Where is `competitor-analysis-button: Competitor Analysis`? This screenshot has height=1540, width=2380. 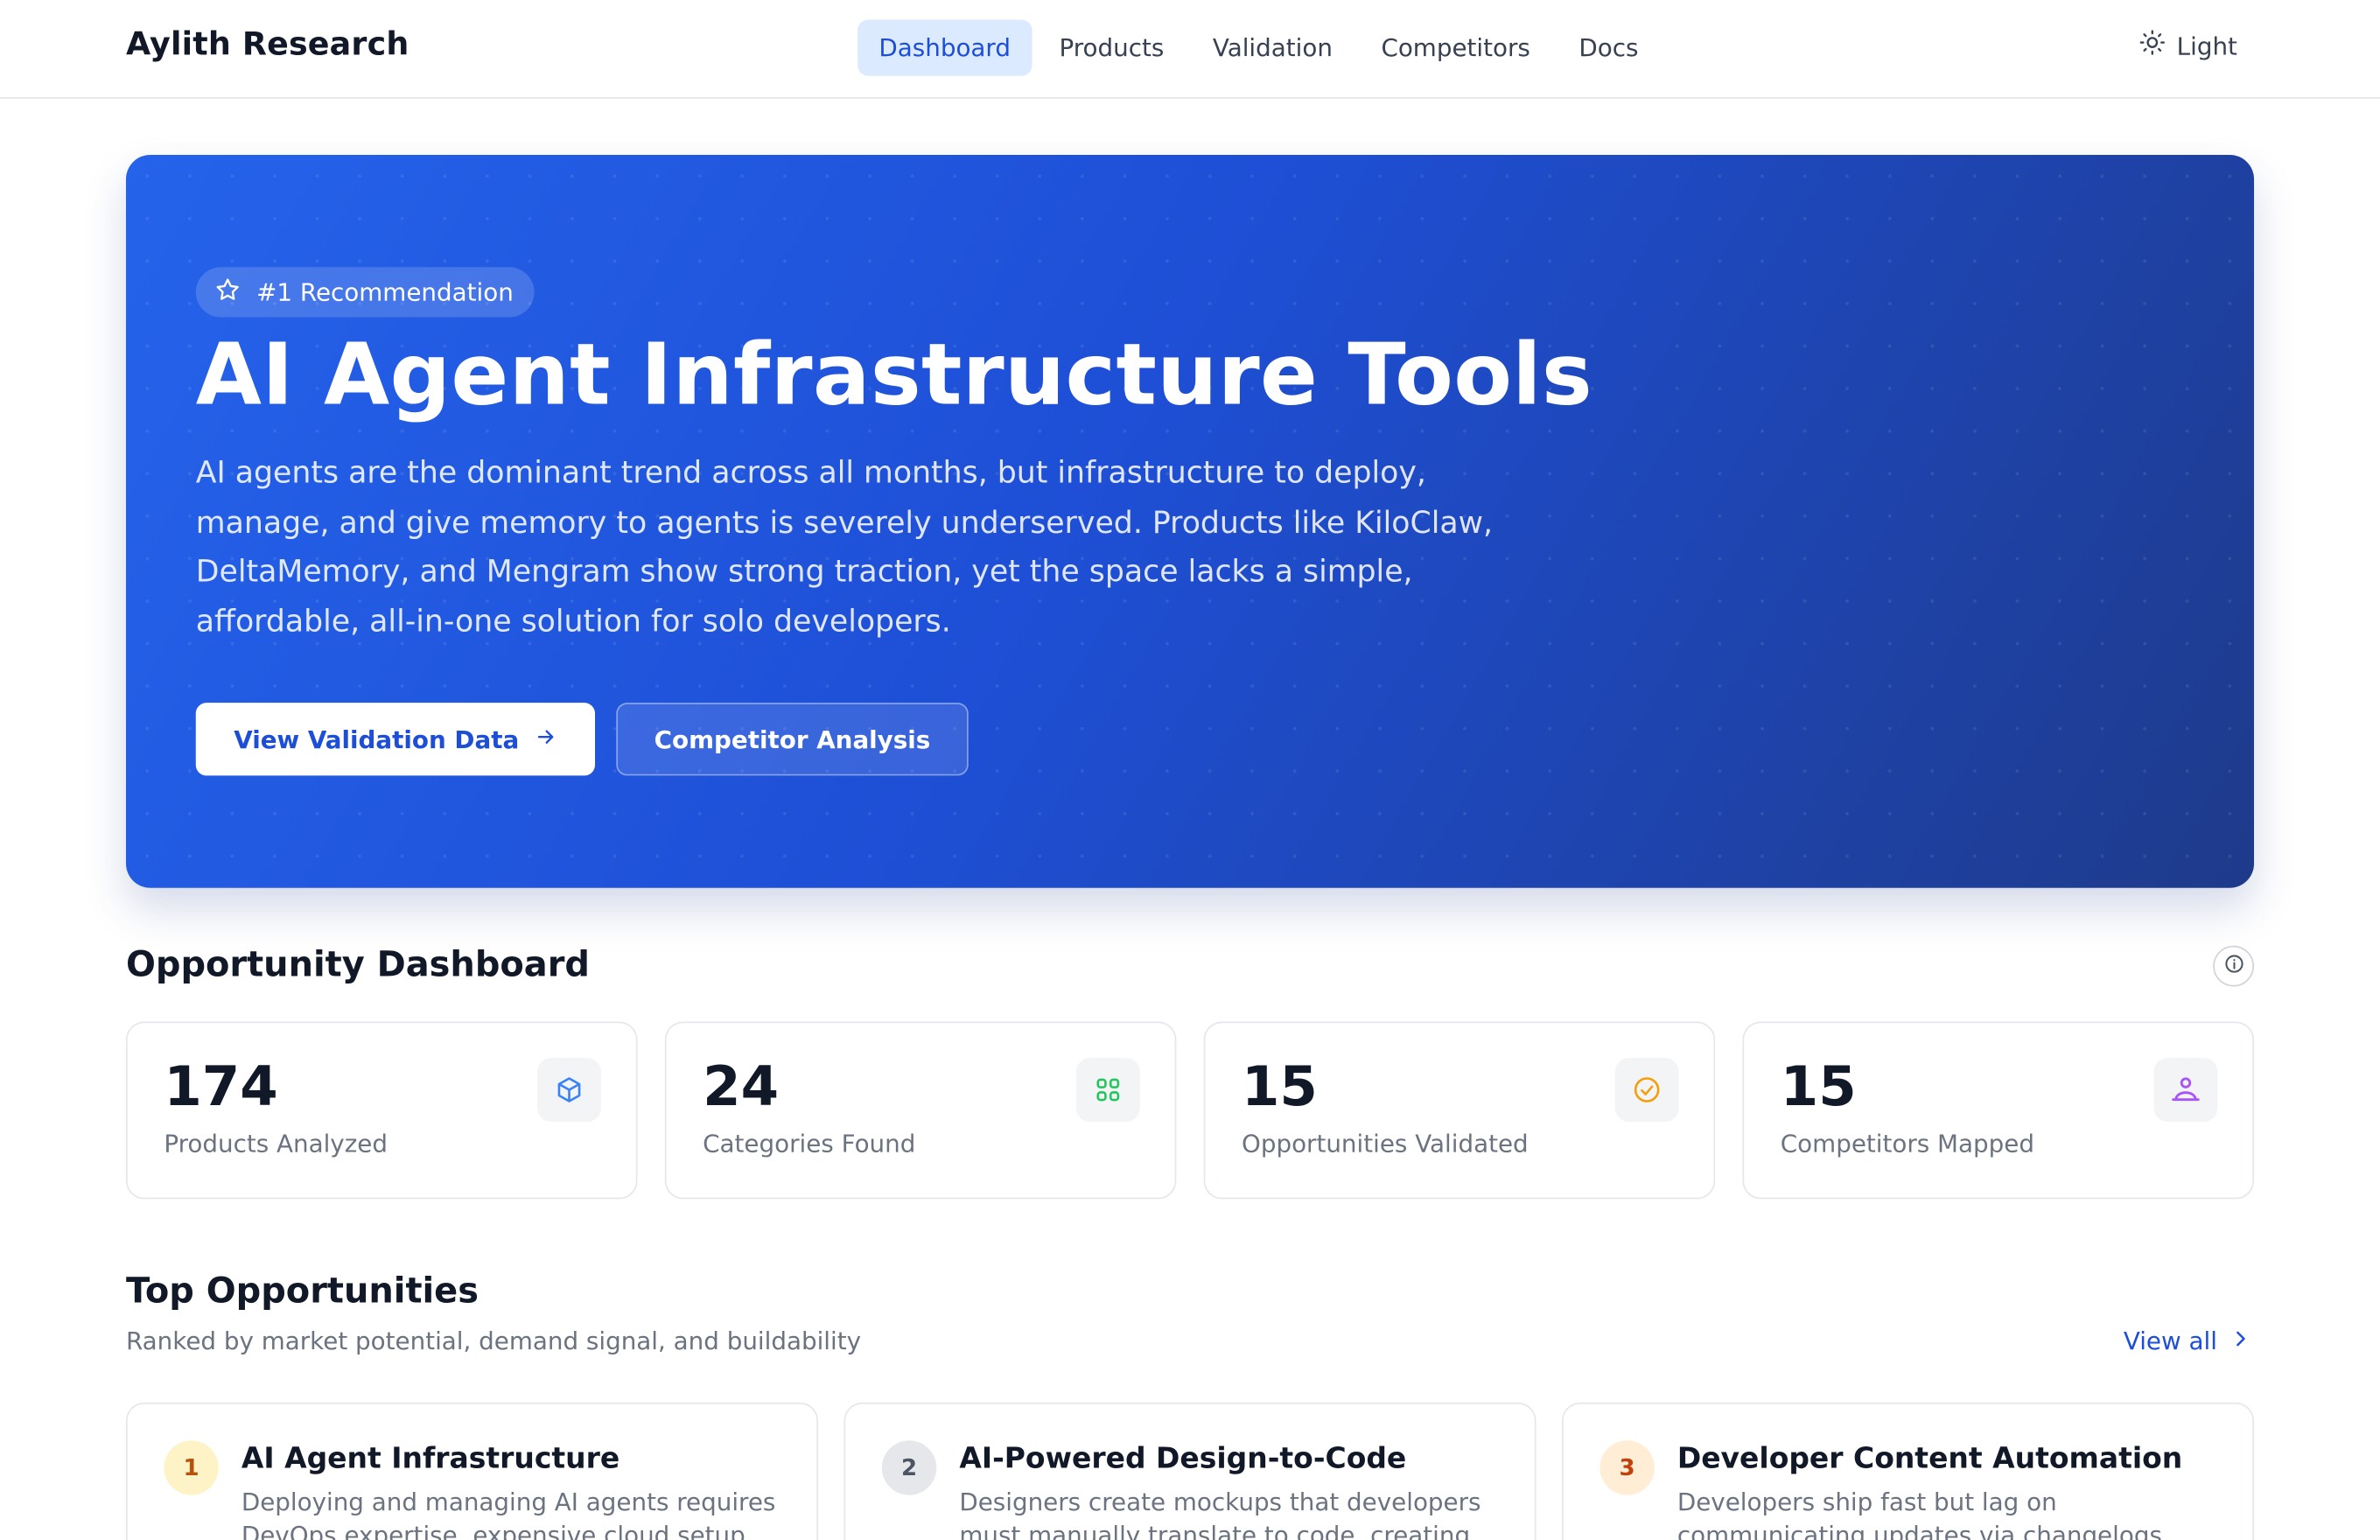
competitor-analysis-button: Competitor Analysis is located at coordinates (792, 739).